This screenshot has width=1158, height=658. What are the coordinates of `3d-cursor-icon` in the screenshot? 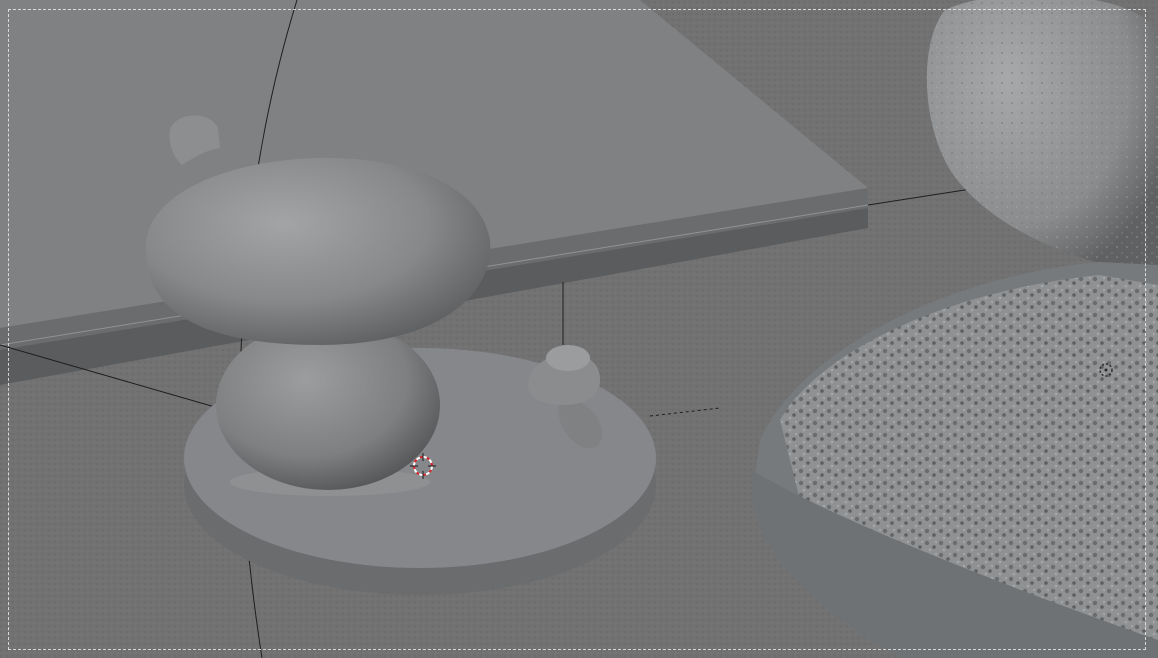 It's located at (423, 466).